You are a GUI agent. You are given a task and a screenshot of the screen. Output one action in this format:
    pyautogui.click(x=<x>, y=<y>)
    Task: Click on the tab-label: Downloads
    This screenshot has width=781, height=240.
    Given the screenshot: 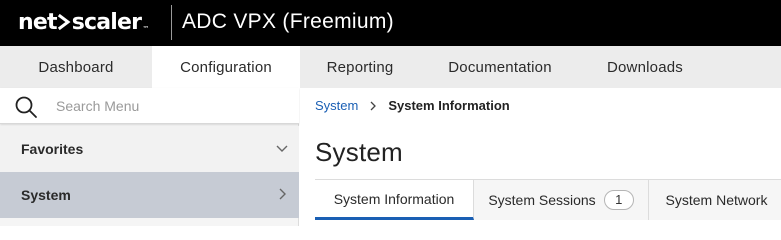 What is the action you would take?
    pyautogui.click(x=644, y=67)
    